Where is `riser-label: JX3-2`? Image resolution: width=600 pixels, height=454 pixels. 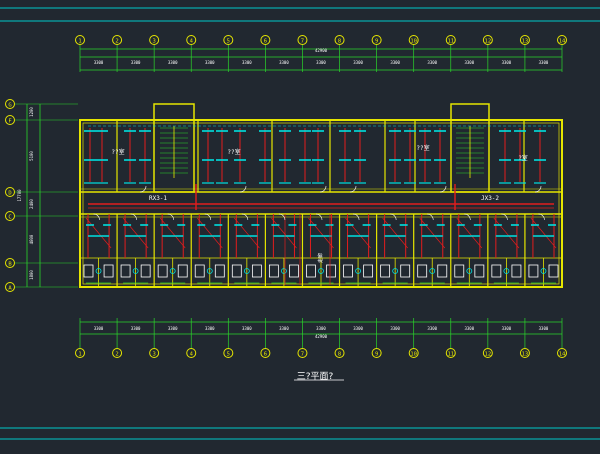
riser-label: JX3-2 is located at coordinates (490, 198).